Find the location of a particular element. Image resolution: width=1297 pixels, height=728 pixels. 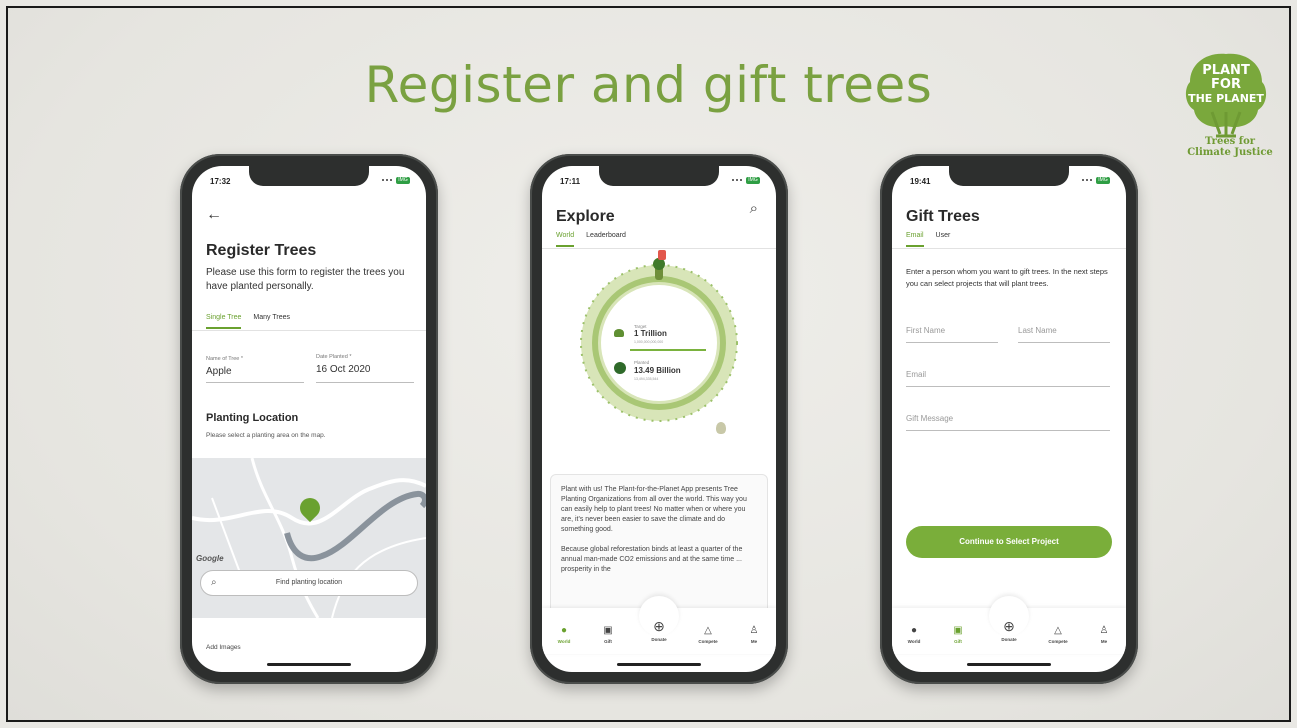

find-location-label: Find planting location is located at coordinates (309, 582).